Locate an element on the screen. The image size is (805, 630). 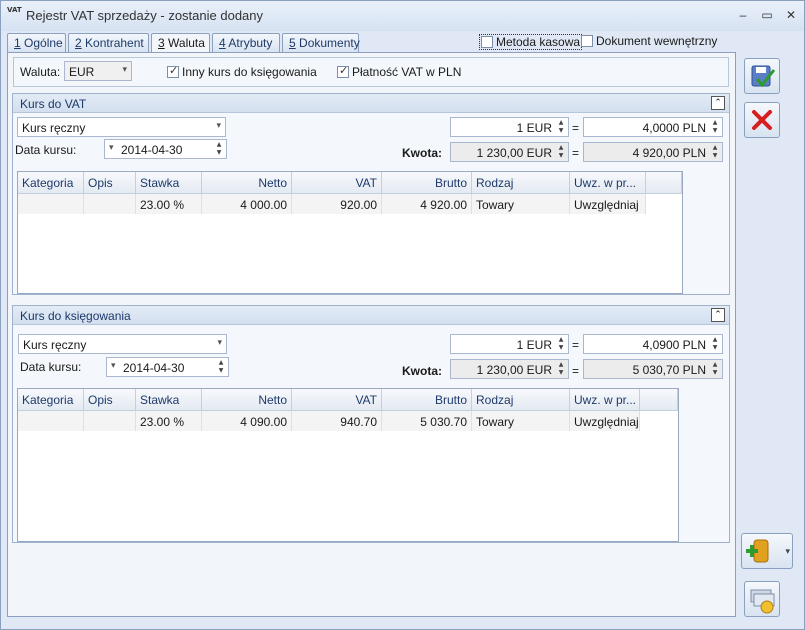
dokument-wewnetrzny-checkbox: Dokument wewnętrzny is located at coordinates (649, 41).